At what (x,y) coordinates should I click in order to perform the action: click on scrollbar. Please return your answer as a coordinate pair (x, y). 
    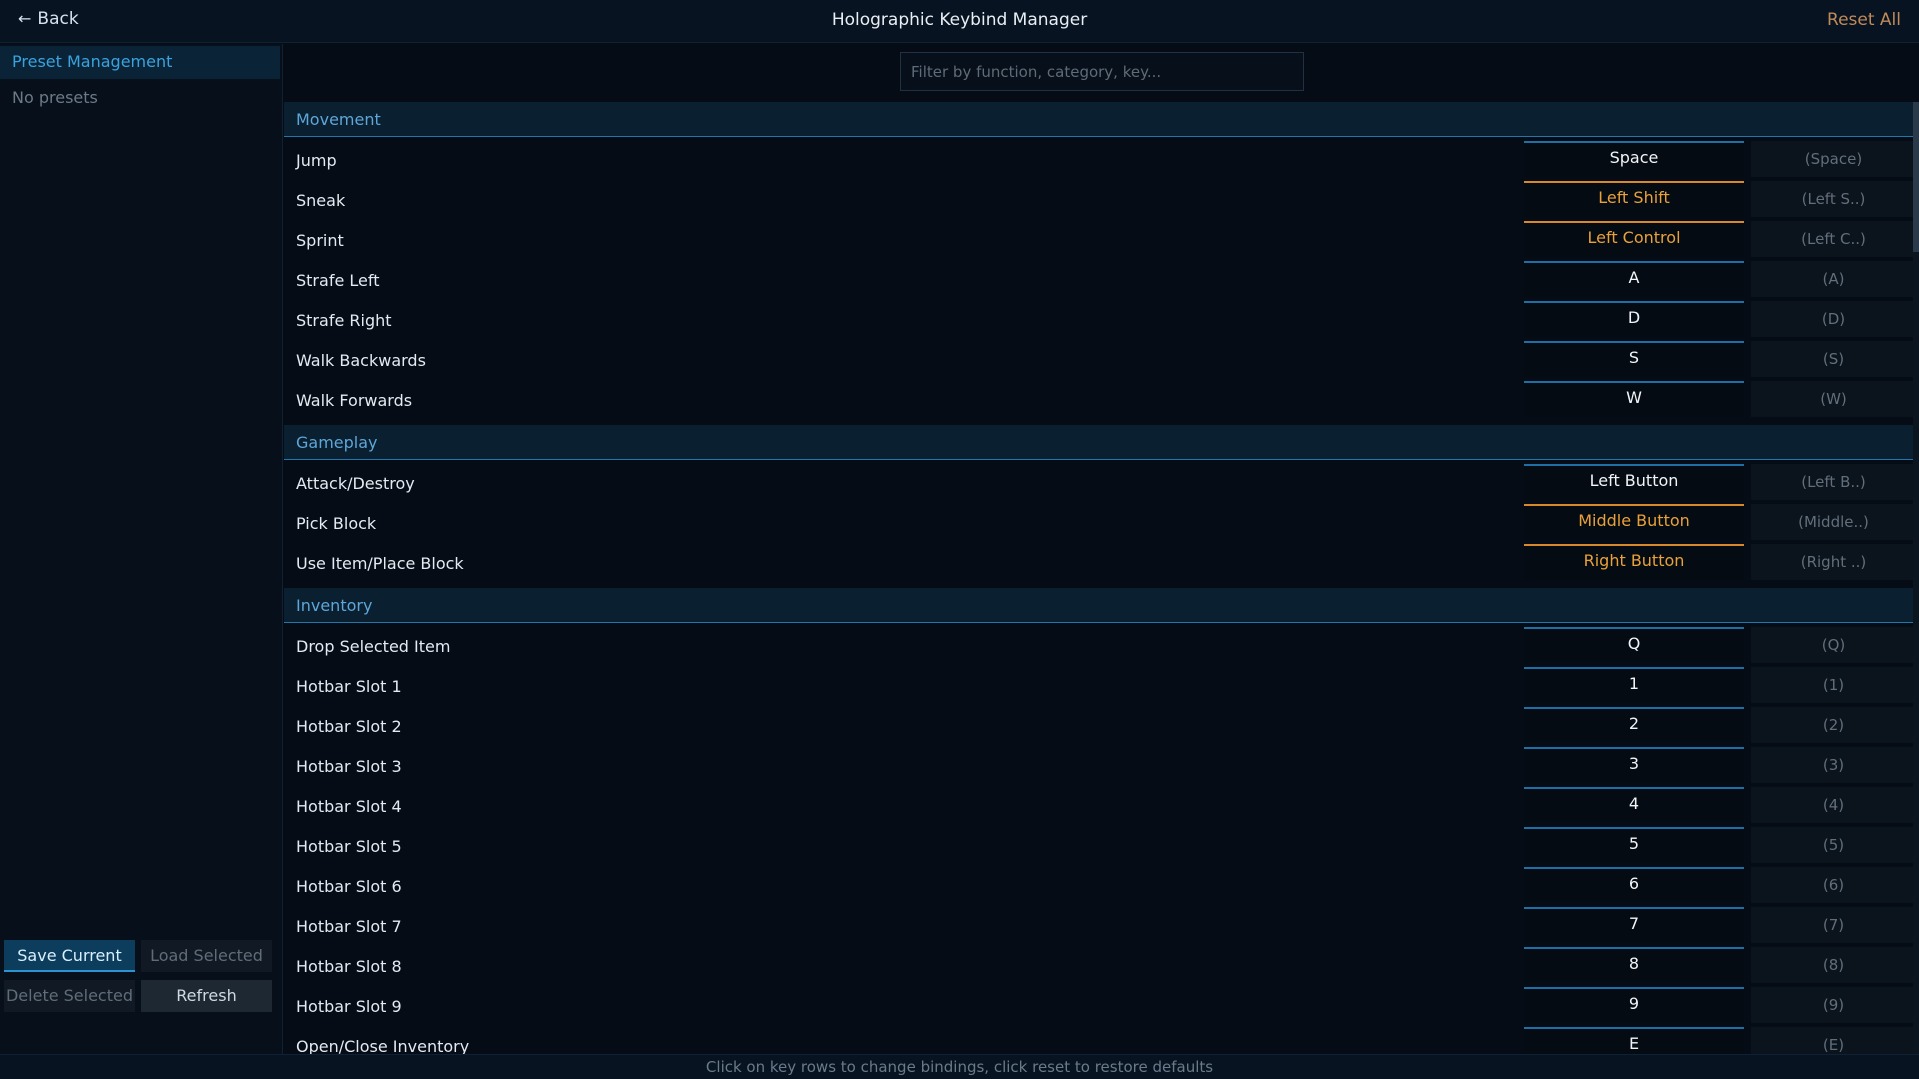
    Looking at the image, I should click on (1916, 578).